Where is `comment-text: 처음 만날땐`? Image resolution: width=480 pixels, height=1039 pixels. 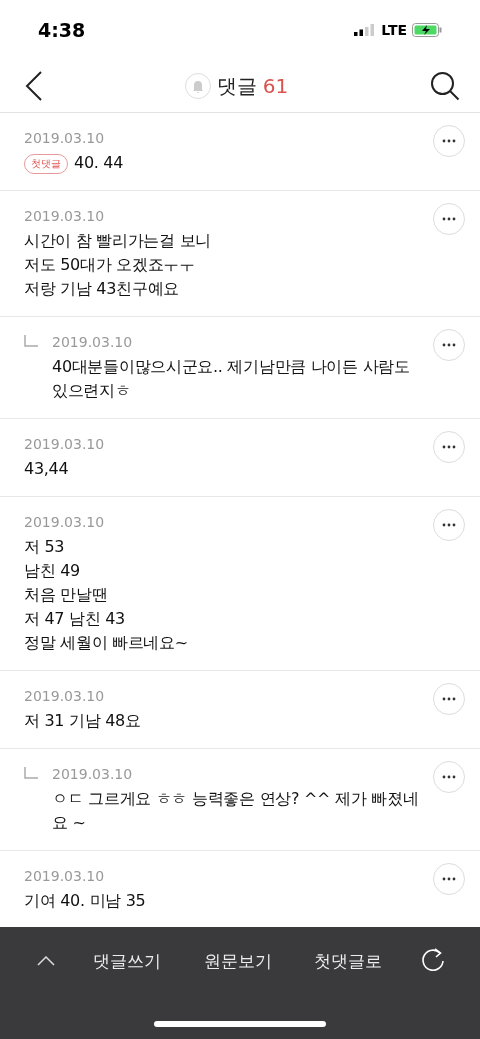
comment-text: 처음 만날땐 is located at coordinates (66, 595).